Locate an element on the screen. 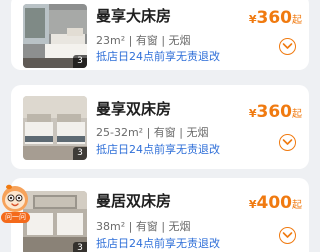  assistant-tag: 问一问 is located at coordinates (15, 217).